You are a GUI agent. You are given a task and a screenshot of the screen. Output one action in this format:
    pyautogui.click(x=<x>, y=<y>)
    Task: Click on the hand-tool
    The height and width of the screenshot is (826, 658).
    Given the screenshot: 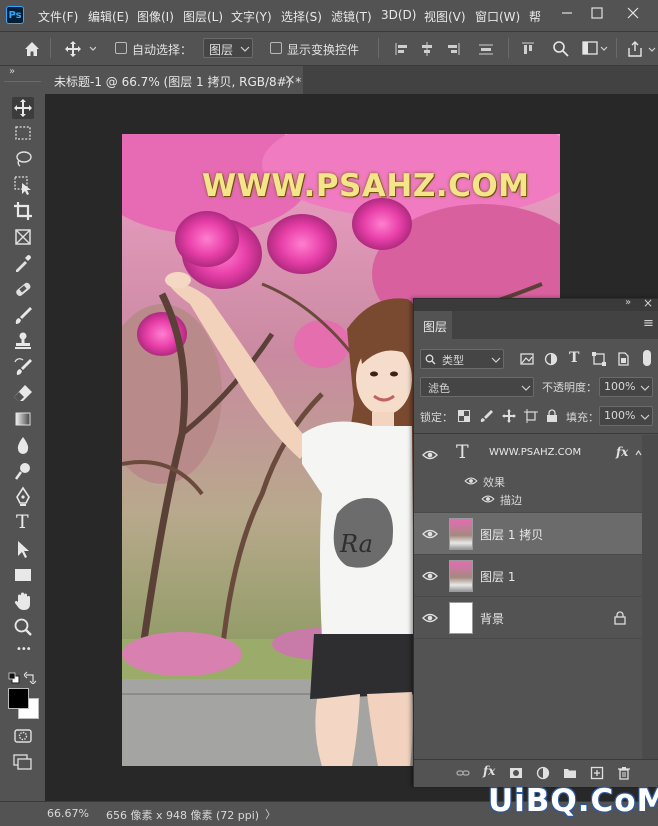 What is the action you would take?
    pyautogui.click(x=23, y=601)
    